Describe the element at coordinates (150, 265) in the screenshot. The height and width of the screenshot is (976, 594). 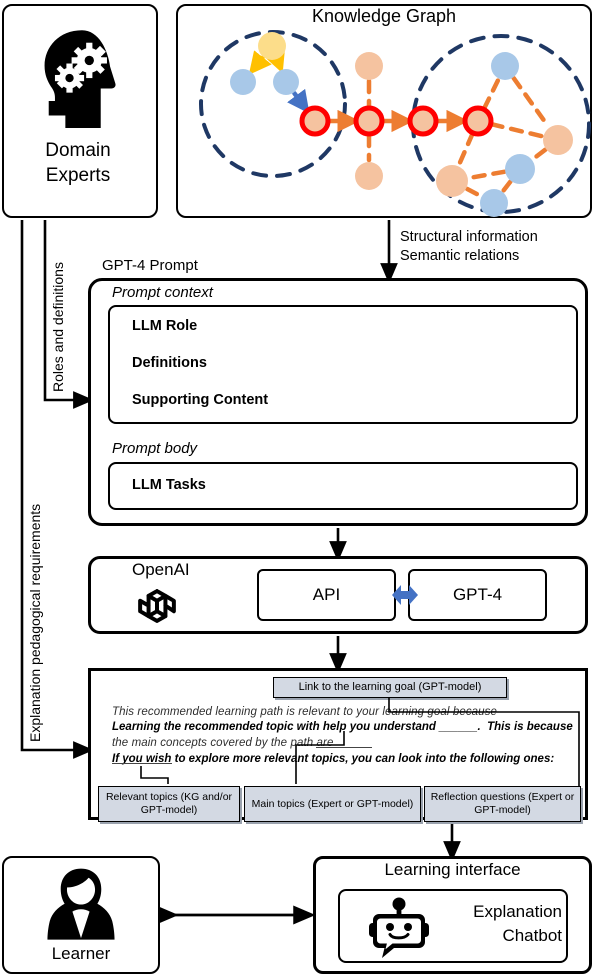
I see `gpt4-prompt-title: GPT-4 Prompt` at that location.